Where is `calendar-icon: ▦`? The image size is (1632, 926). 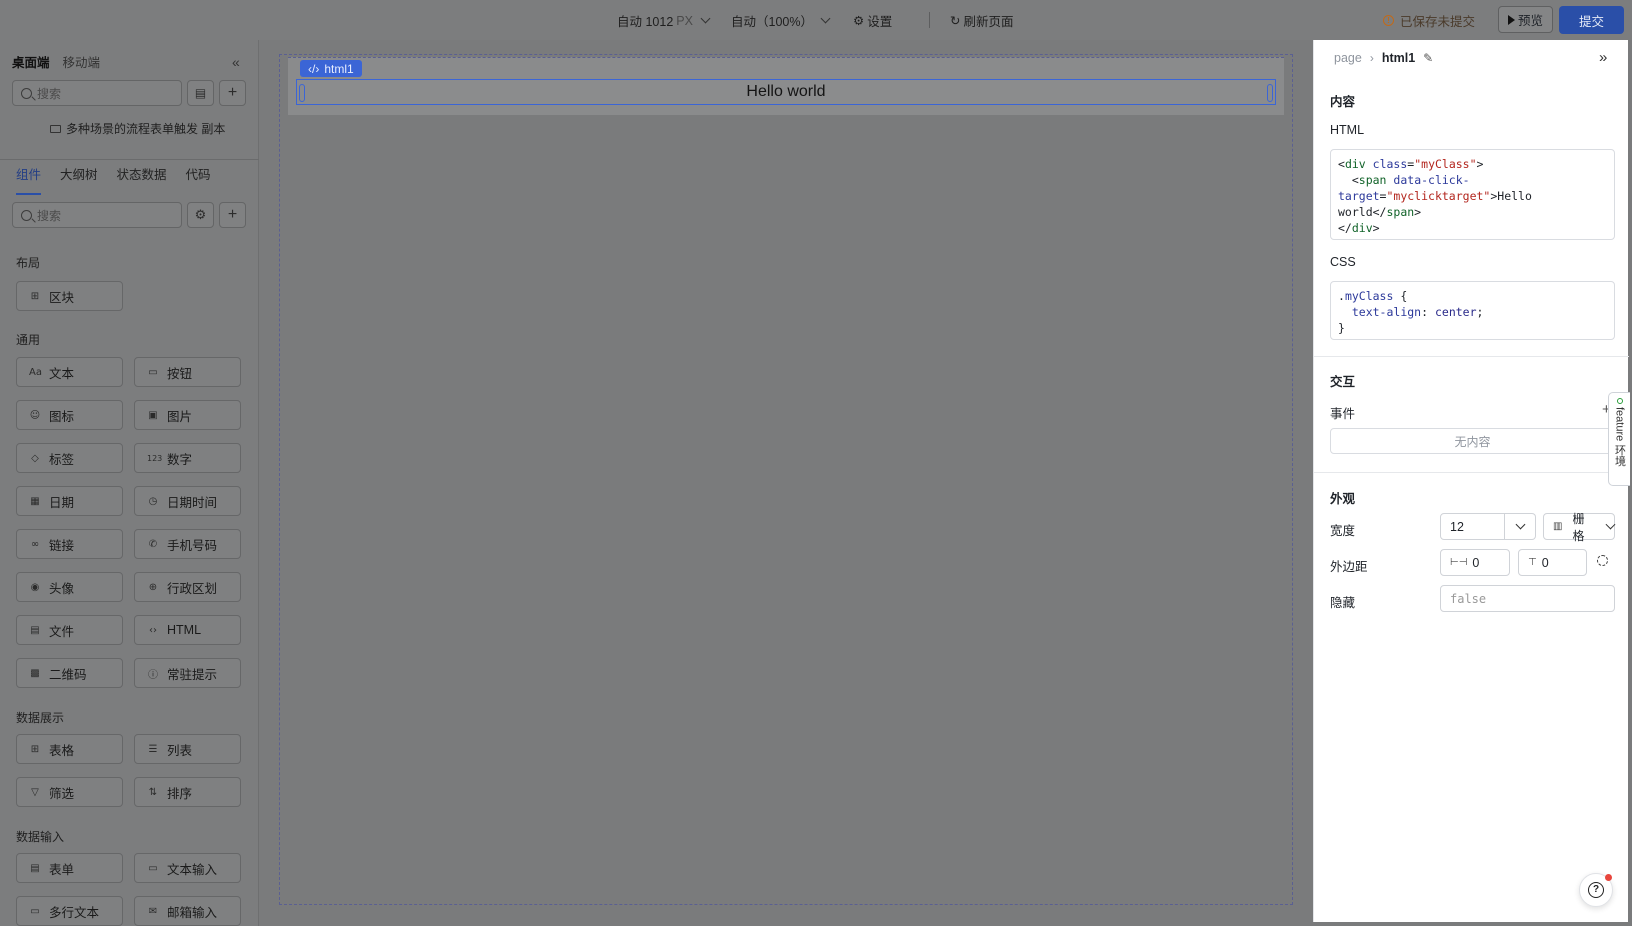 calendar-icon: ▦ is located at coordinates (35, 501).